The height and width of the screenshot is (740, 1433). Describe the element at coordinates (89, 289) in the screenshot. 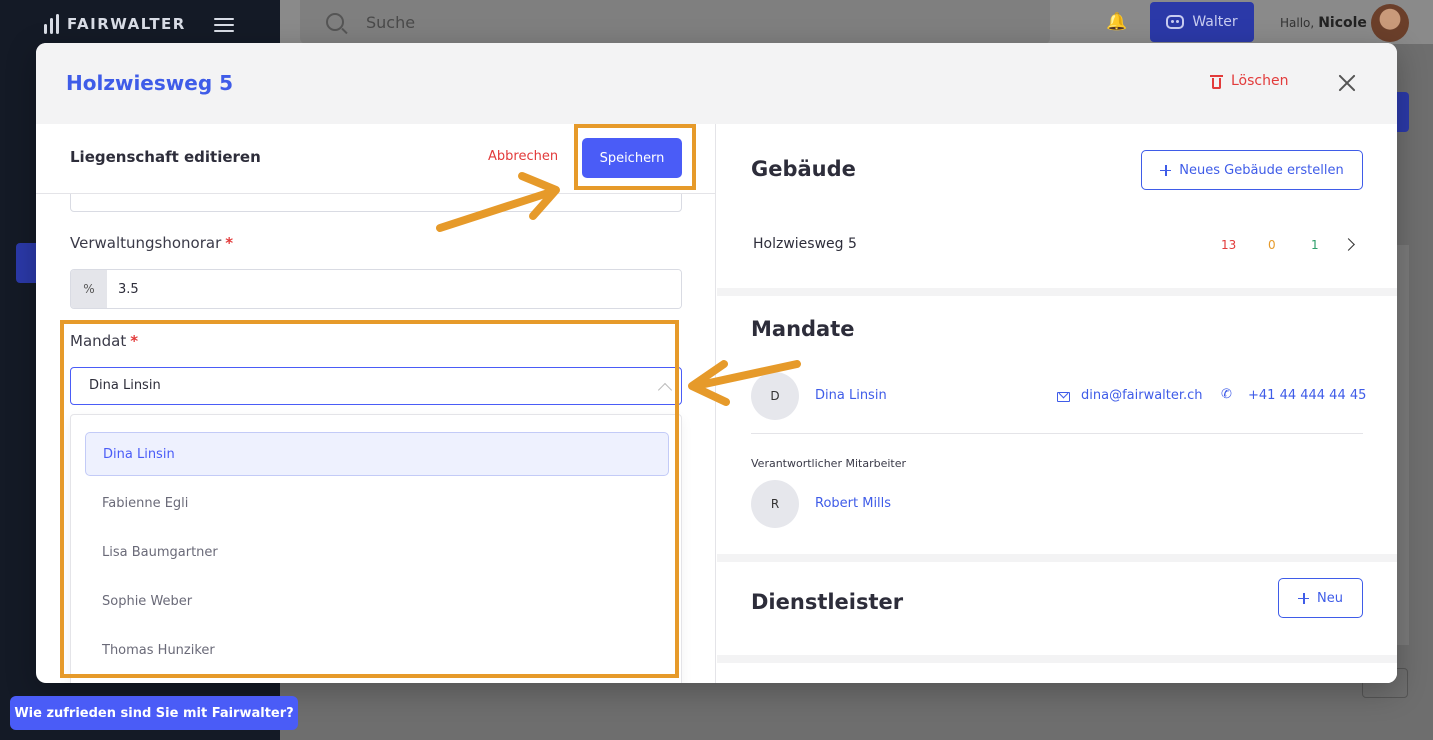

I see `percent-addon: %` at that location.